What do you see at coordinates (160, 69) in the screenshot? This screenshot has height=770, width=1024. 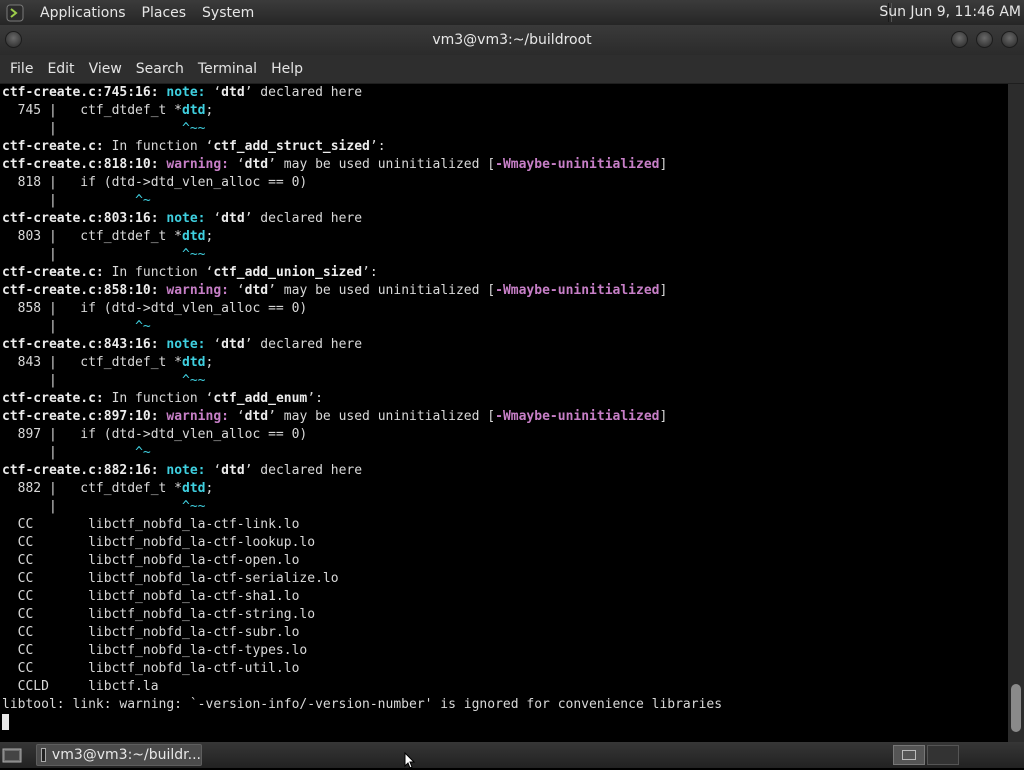 I see `menu-search: Search` at bounding box center [160, 69].